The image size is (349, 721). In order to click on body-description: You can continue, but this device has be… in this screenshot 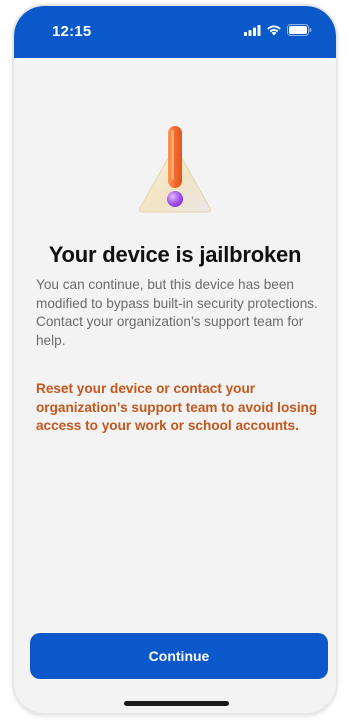, I will do `click(177, 312)`.